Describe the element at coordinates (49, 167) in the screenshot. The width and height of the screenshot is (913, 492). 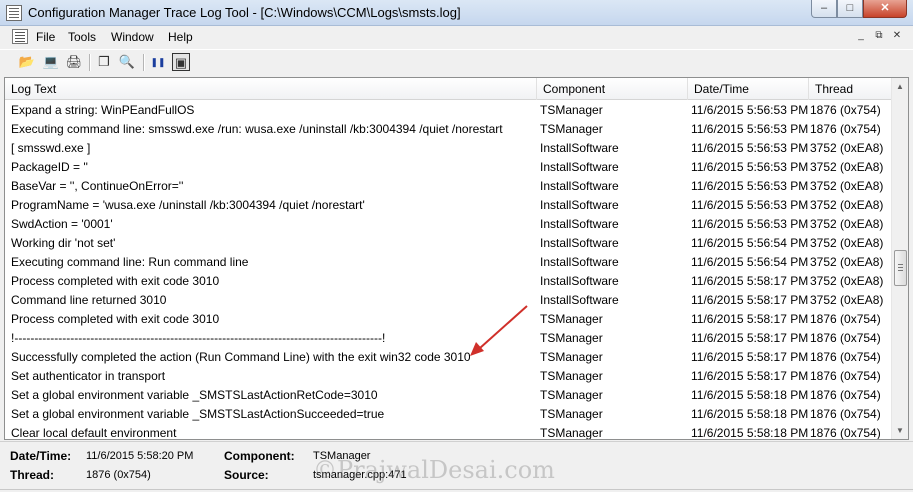
I see `log-text-cell: PackageID = ''` at that location.